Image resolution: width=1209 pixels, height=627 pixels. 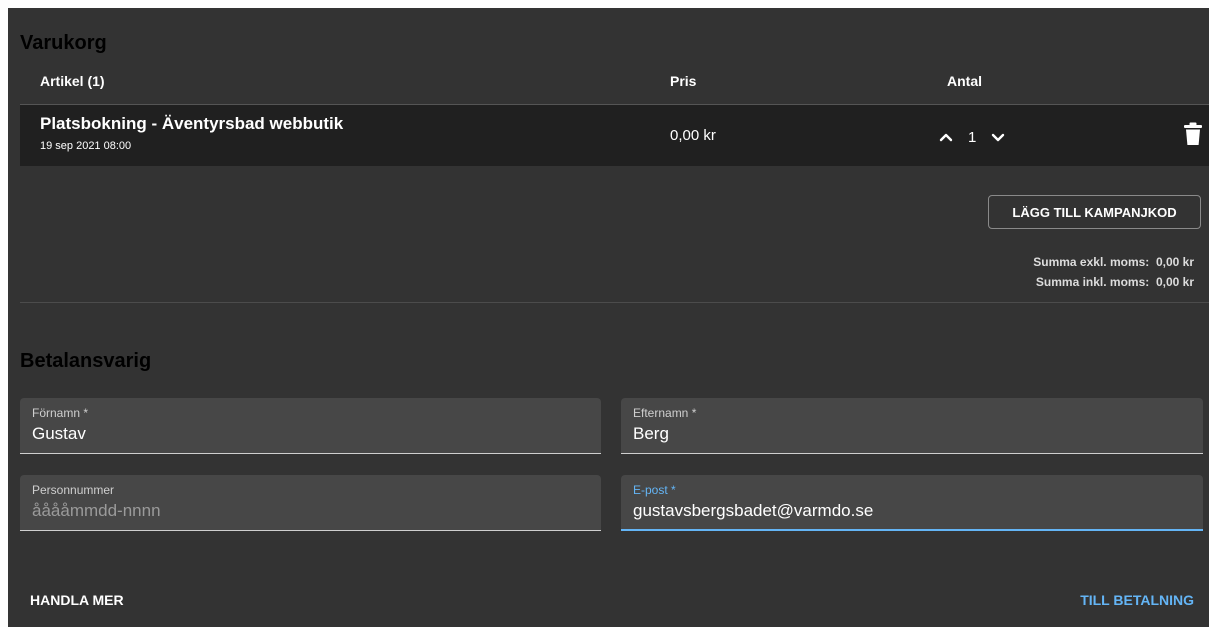 What do you see at coordinates (998, 137) in the screenshot?
I see `chevron-down-icon` at bounding box center [998, 137].